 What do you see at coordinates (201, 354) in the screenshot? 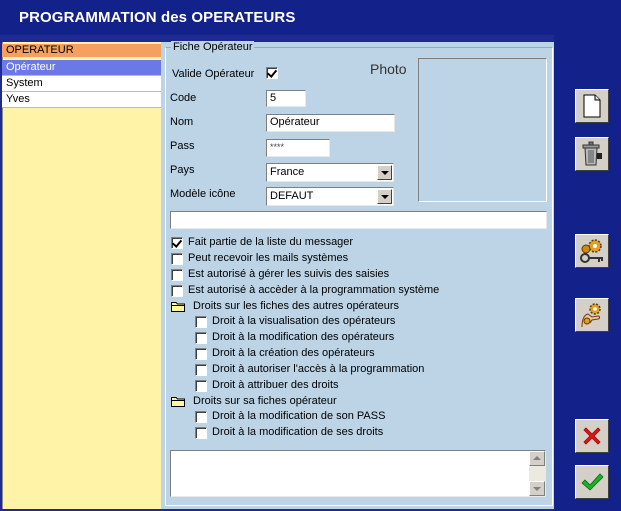
I see `right-create-operators-checkbox` at bounding box center [201, 354].